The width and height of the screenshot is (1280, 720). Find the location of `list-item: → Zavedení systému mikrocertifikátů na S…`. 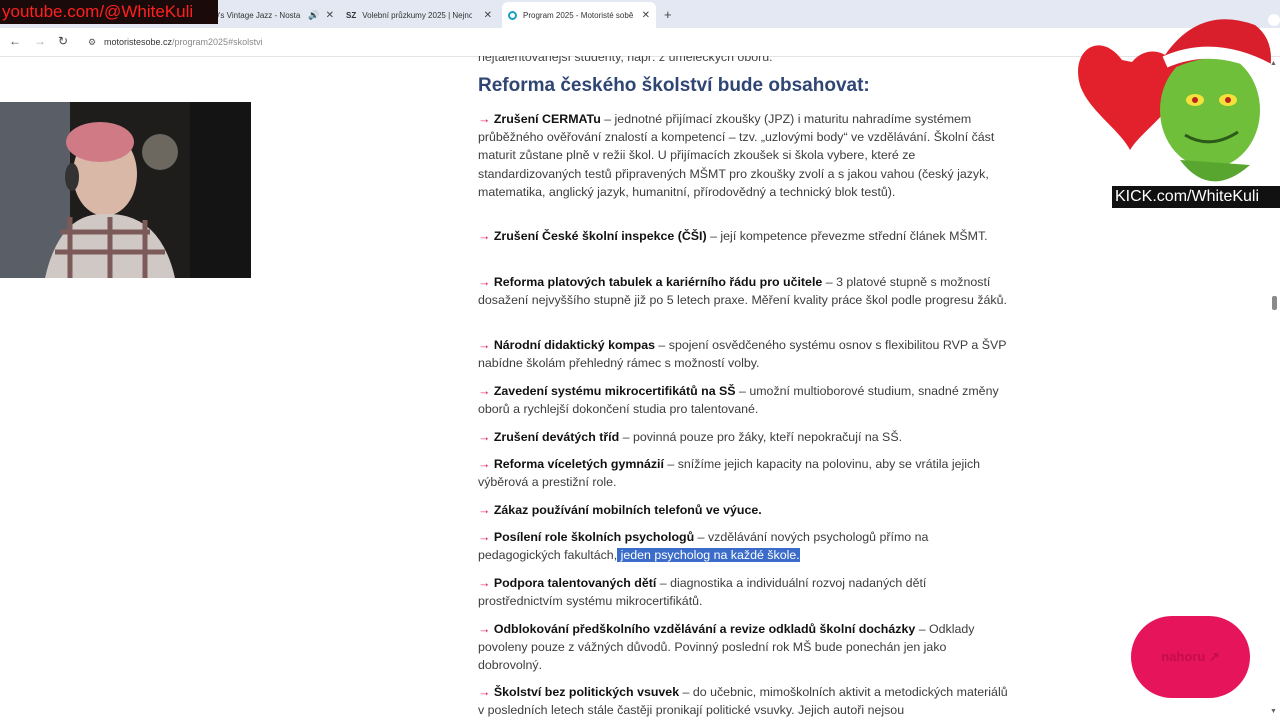

list-item: → Zavedení systému mikrocertifikátů na S… is located at coordinates (743, 400).